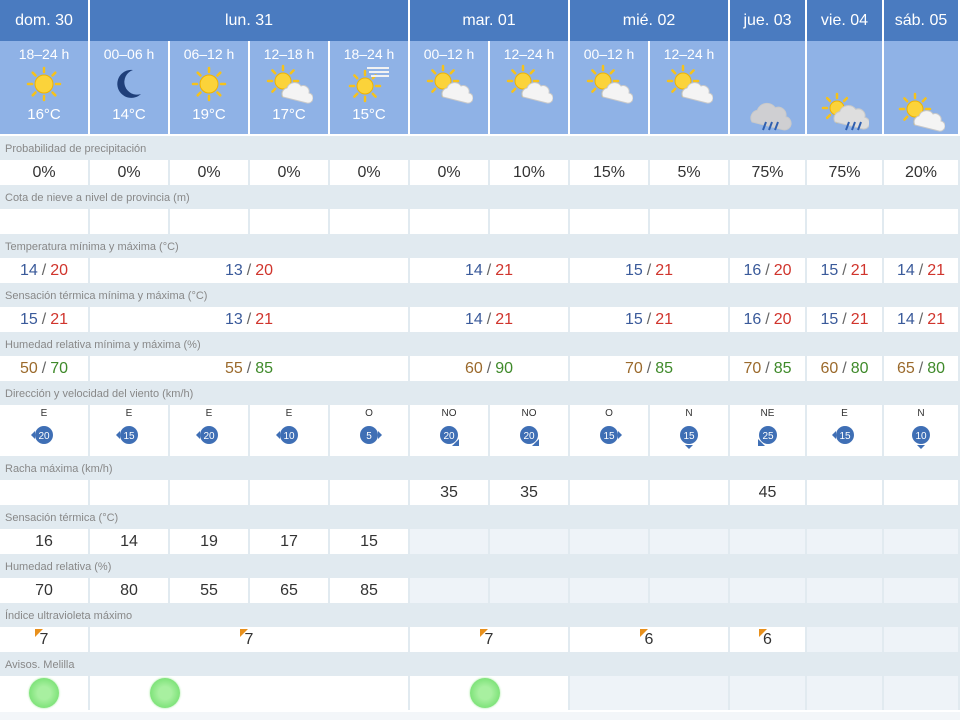 The width and height of the screenshot is (960, 720). What do you see at coordinates (768, 20) in the screenshot?
I see `day-header: jue. 03` at bounding box center [768, 20].